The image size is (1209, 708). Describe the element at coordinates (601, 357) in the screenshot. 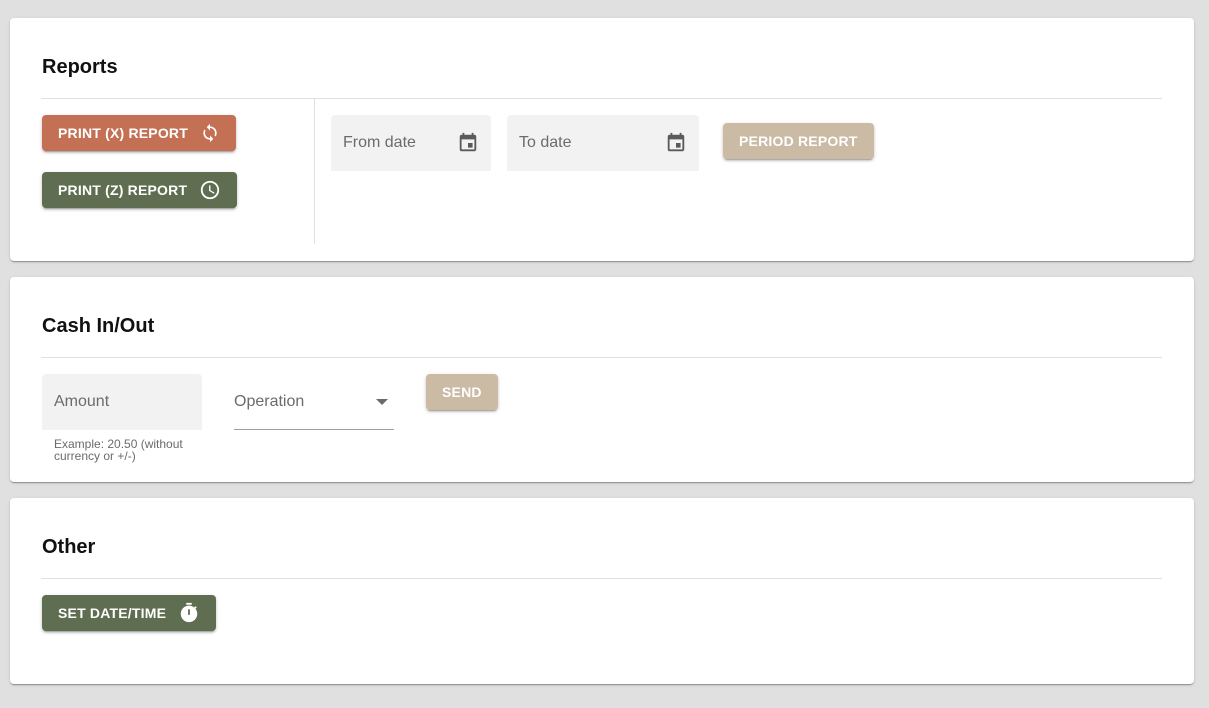

I see `cash-divider` at that location.